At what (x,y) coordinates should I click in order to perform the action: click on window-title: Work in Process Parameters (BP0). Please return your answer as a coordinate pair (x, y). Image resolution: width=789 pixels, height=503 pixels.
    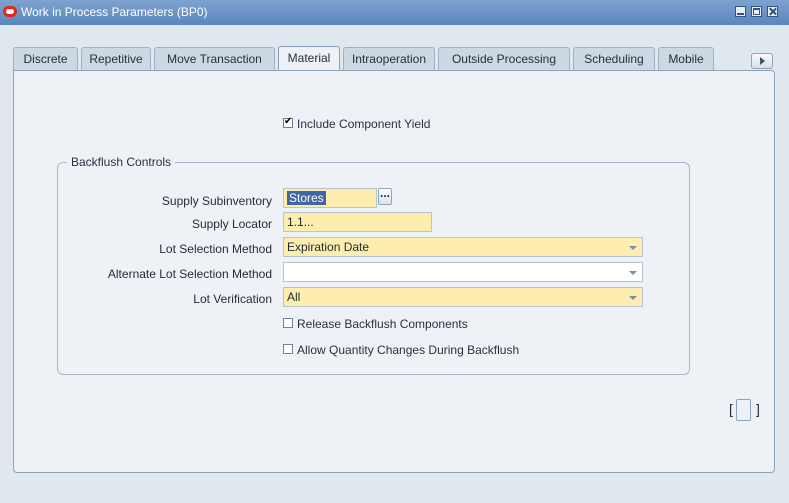
    Looking at the image, I should click on (114, 12).